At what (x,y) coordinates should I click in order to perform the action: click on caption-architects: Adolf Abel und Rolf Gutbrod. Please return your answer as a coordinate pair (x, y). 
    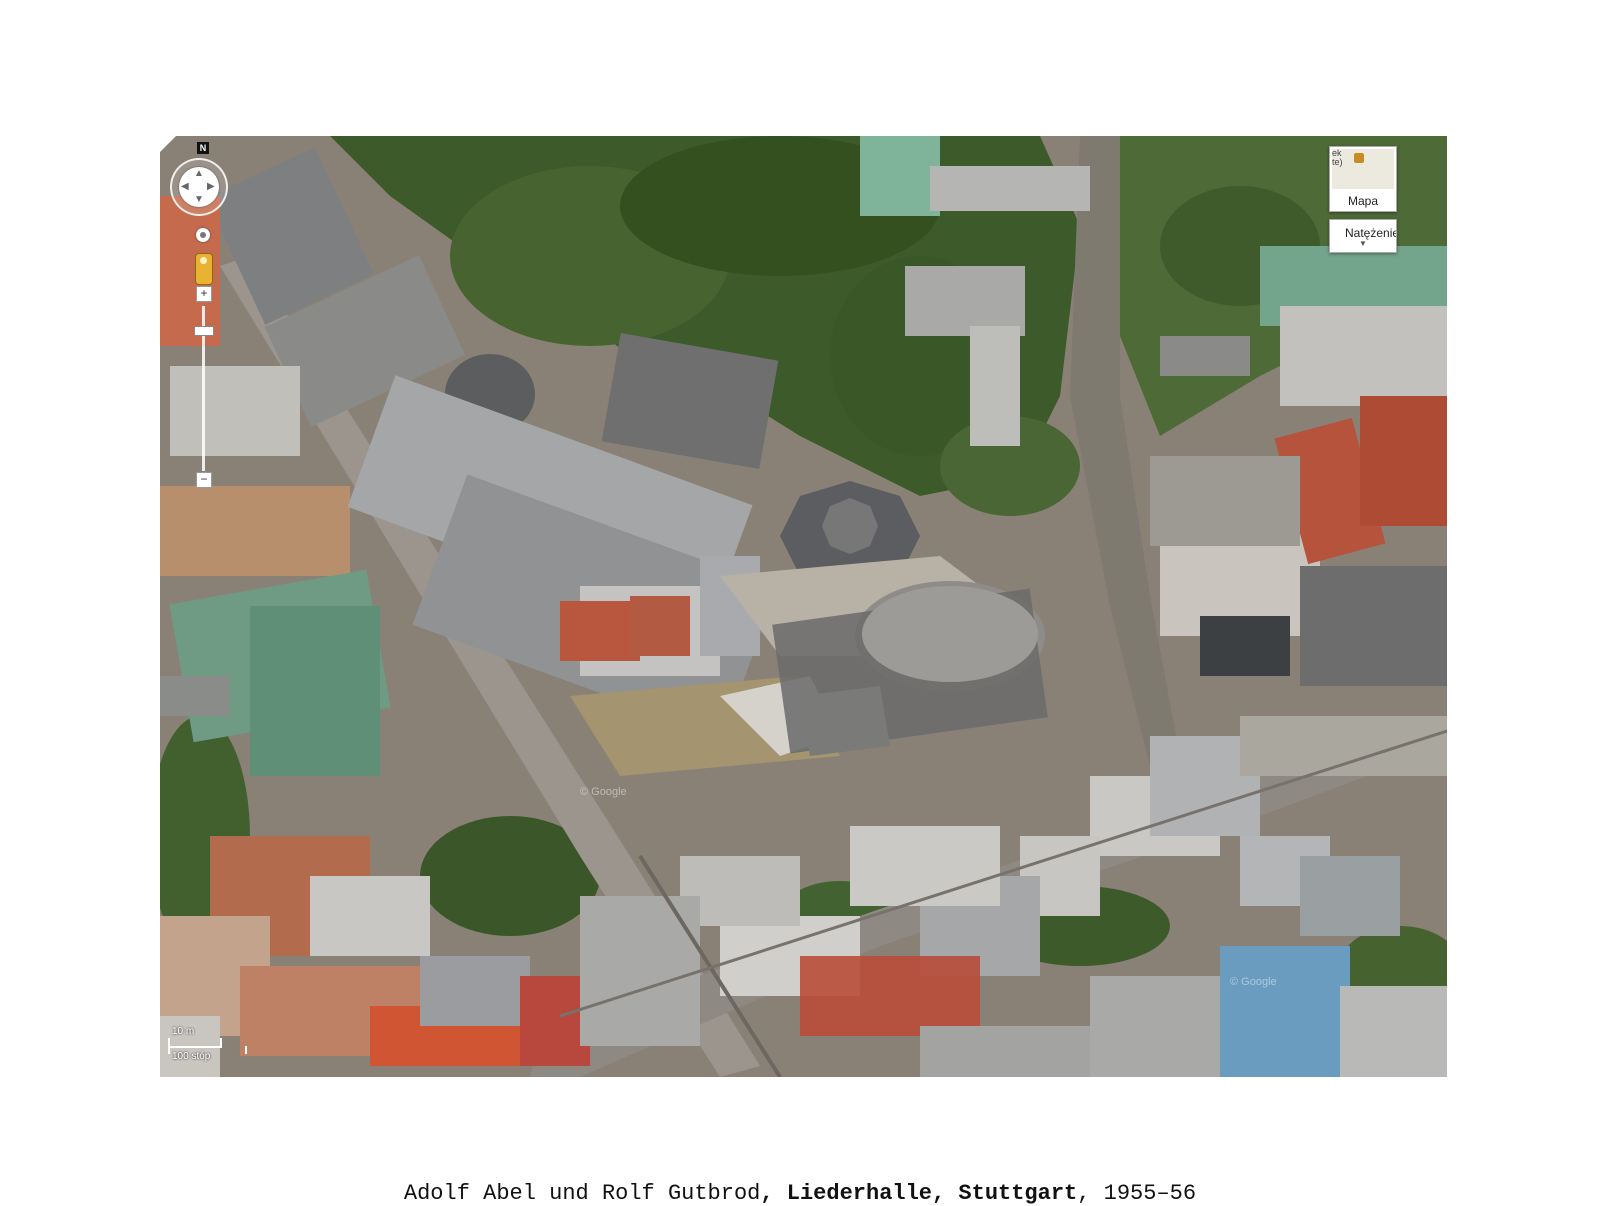
    Looking at the image, I should click on (582, 1193).